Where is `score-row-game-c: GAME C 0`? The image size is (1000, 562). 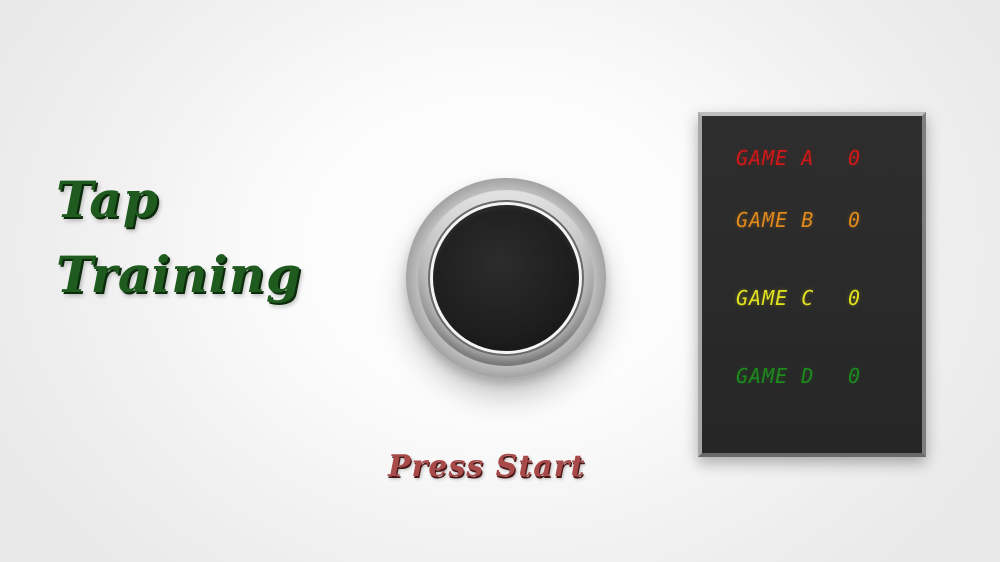
score-row-game-c: GAME C 0 is located at coordinates (798, 298).